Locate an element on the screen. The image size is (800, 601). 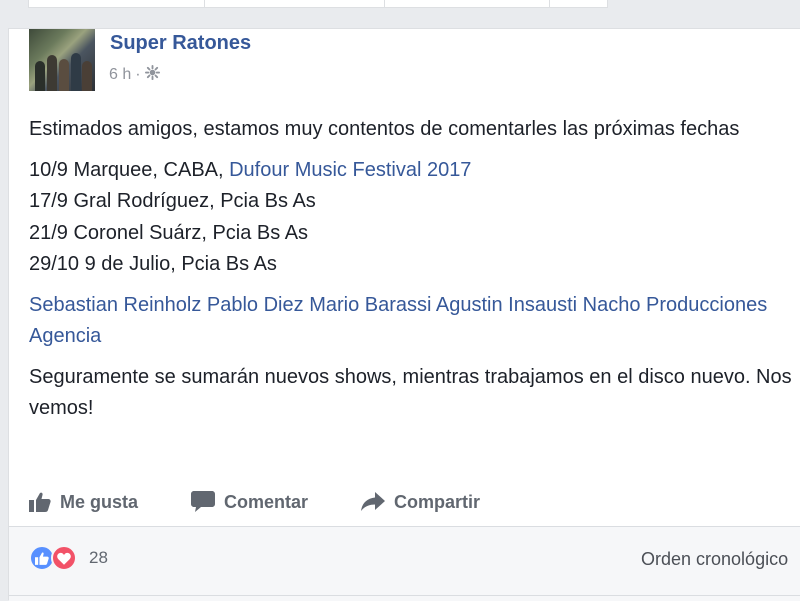
thumbs-up-icon is located at coordinates (40, 502).